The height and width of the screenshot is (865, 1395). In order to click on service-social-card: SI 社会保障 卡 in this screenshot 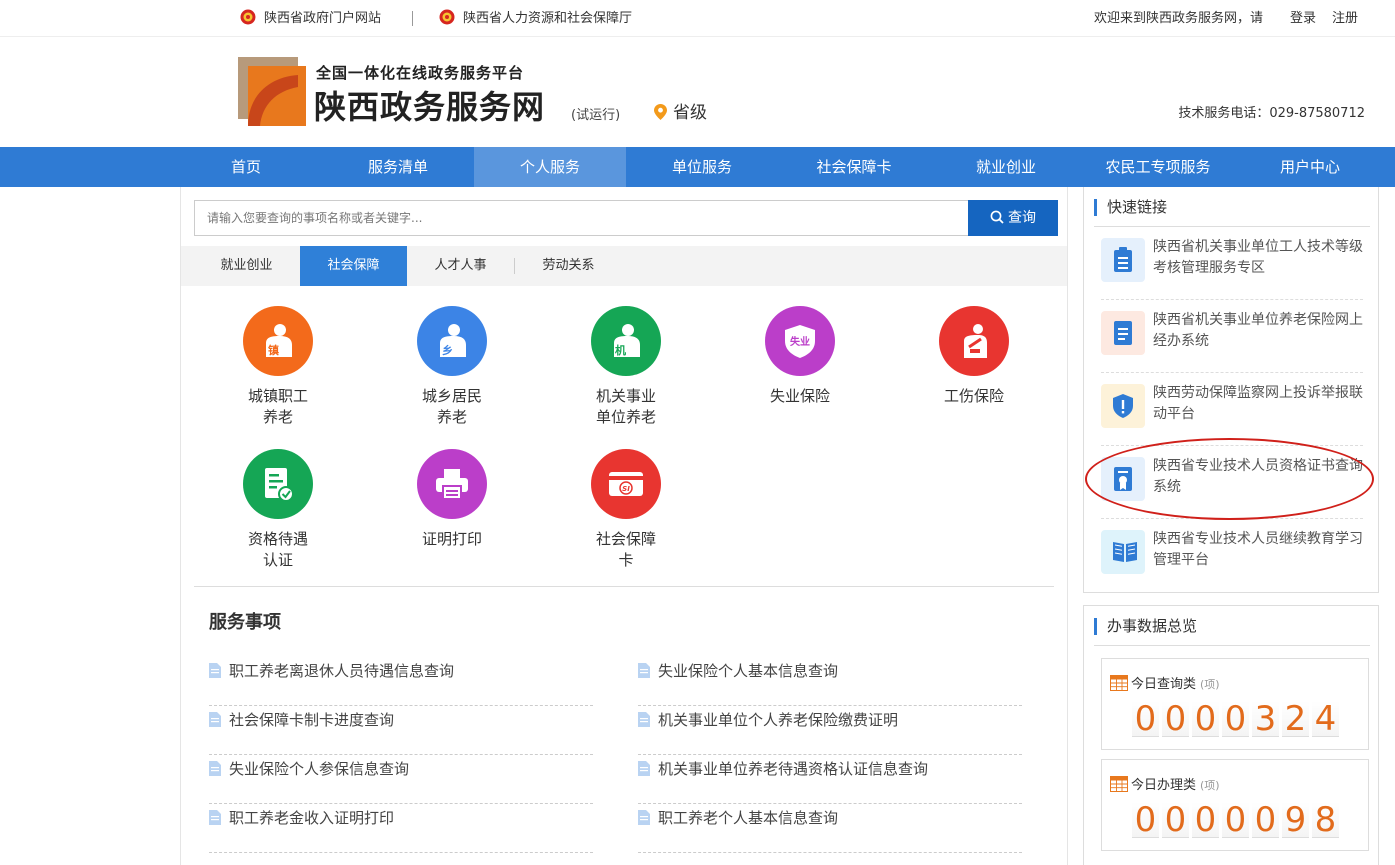, I will do `click(626, 510)`.